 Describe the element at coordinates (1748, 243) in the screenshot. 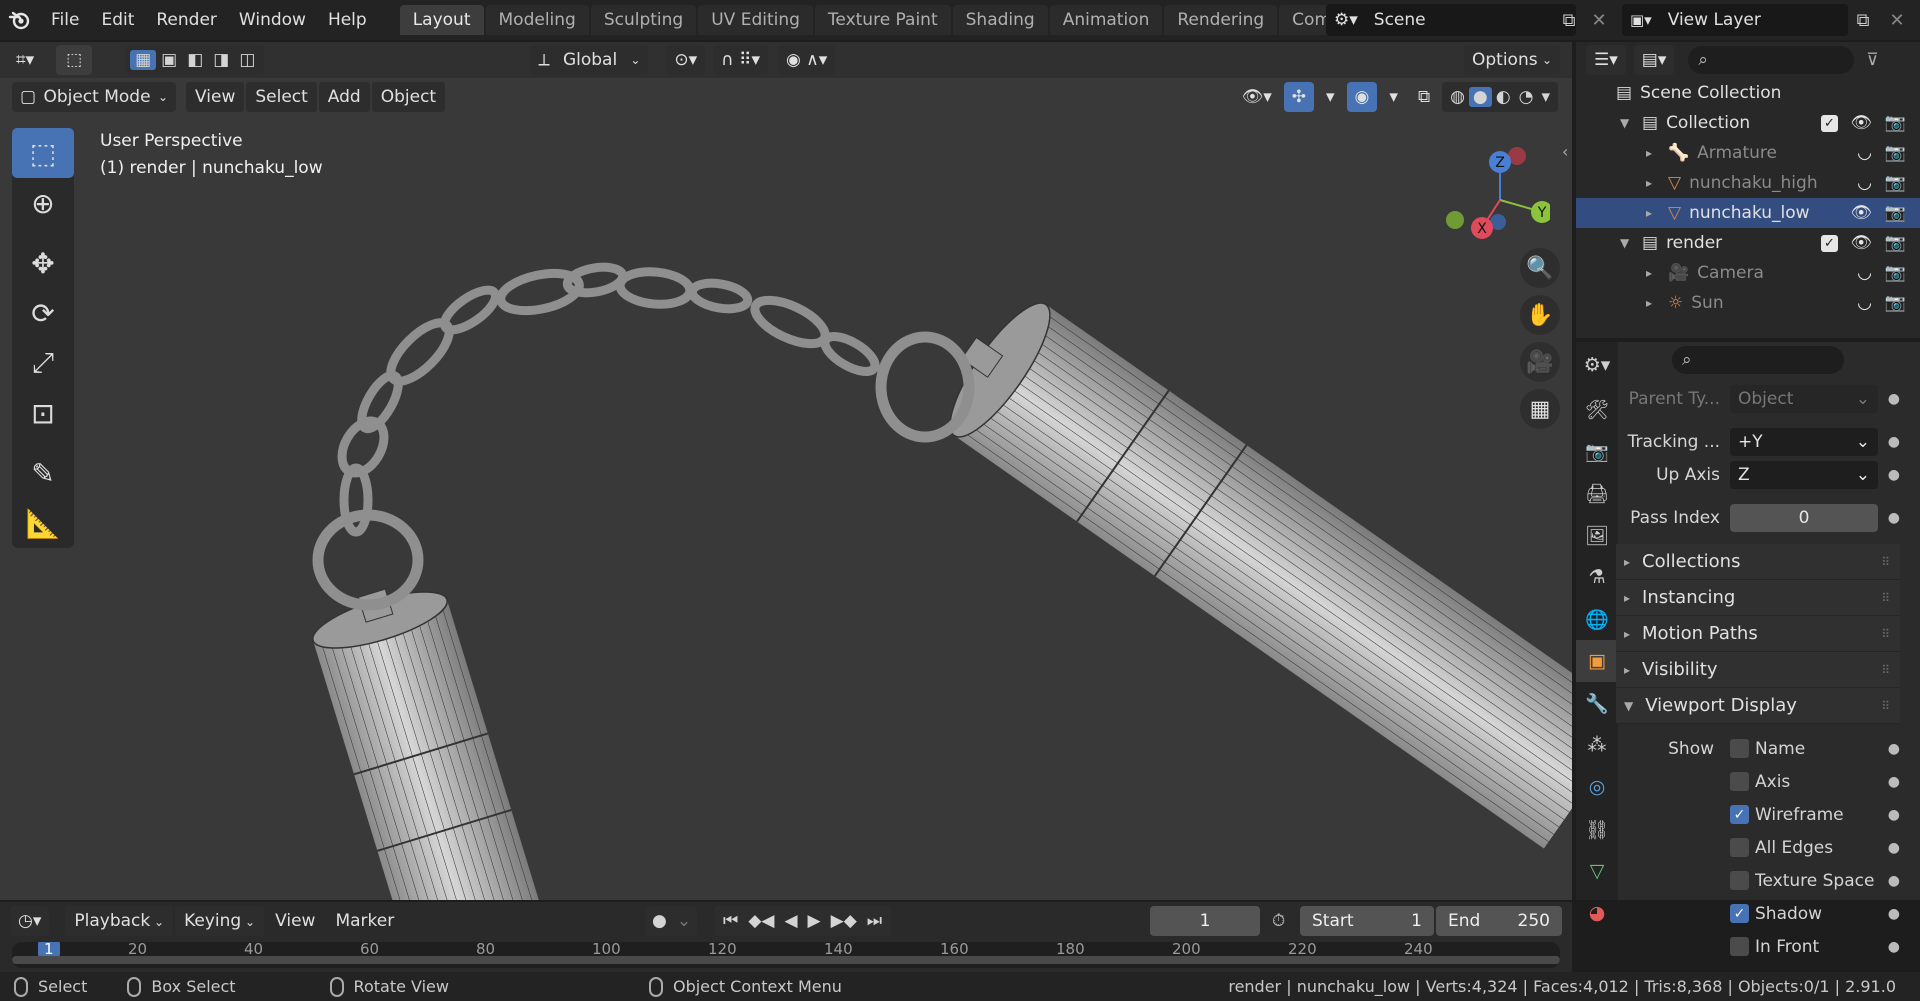

I see `outliner-item: ▼ ▤ render ✓ 👁 📷` at that location.